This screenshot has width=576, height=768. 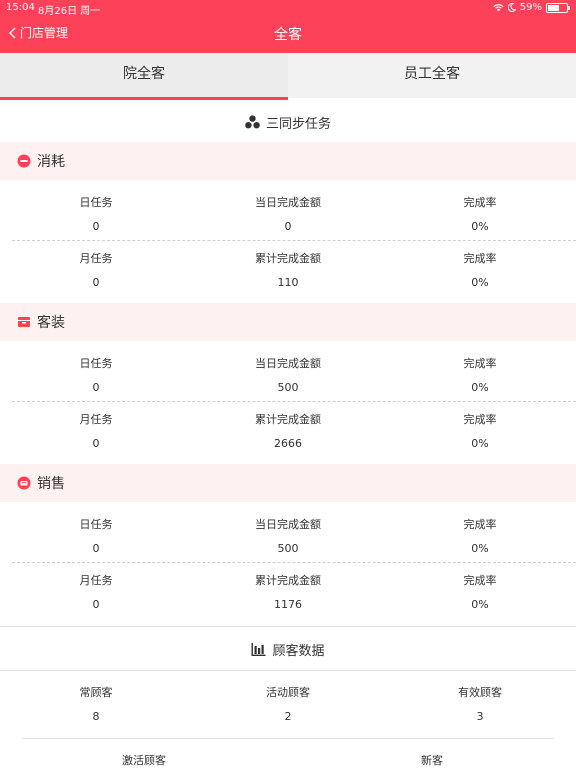 I want to click on sales-icon, so click(x=24, y=483).